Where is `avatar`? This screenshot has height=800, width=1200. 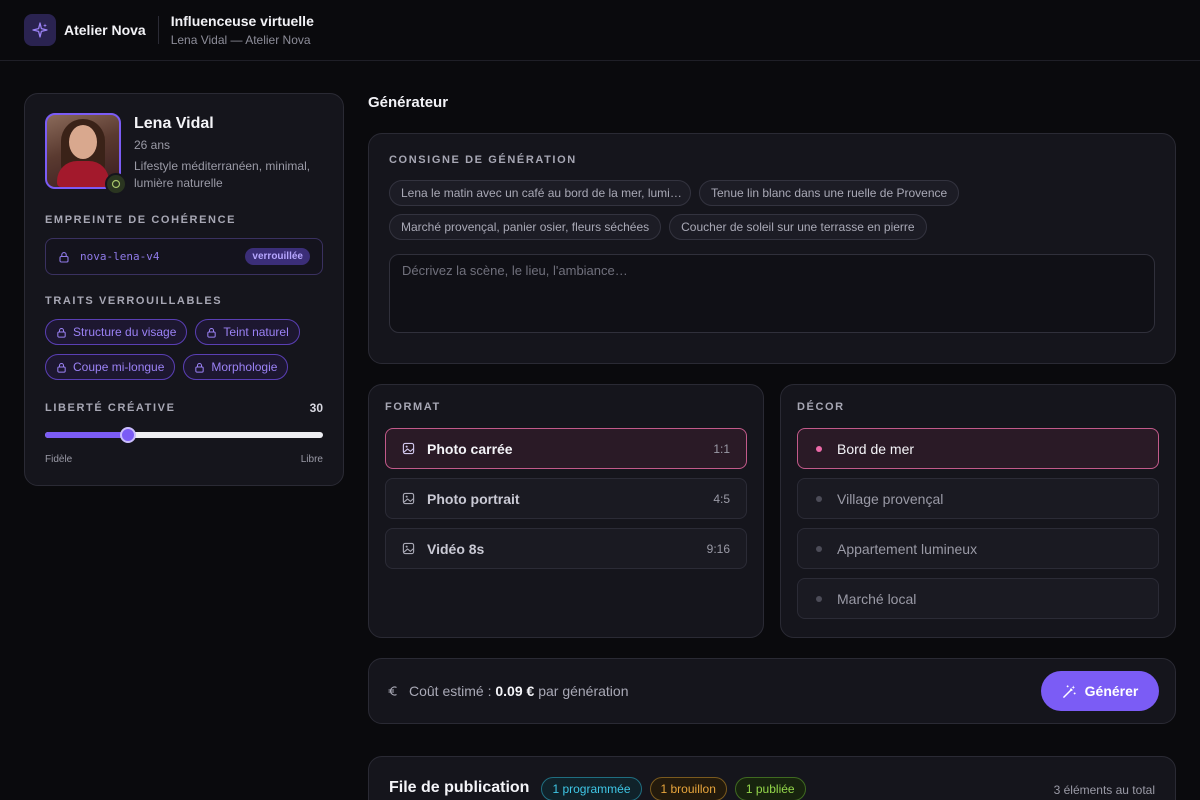 avatar is located at coordinates (86, 154).